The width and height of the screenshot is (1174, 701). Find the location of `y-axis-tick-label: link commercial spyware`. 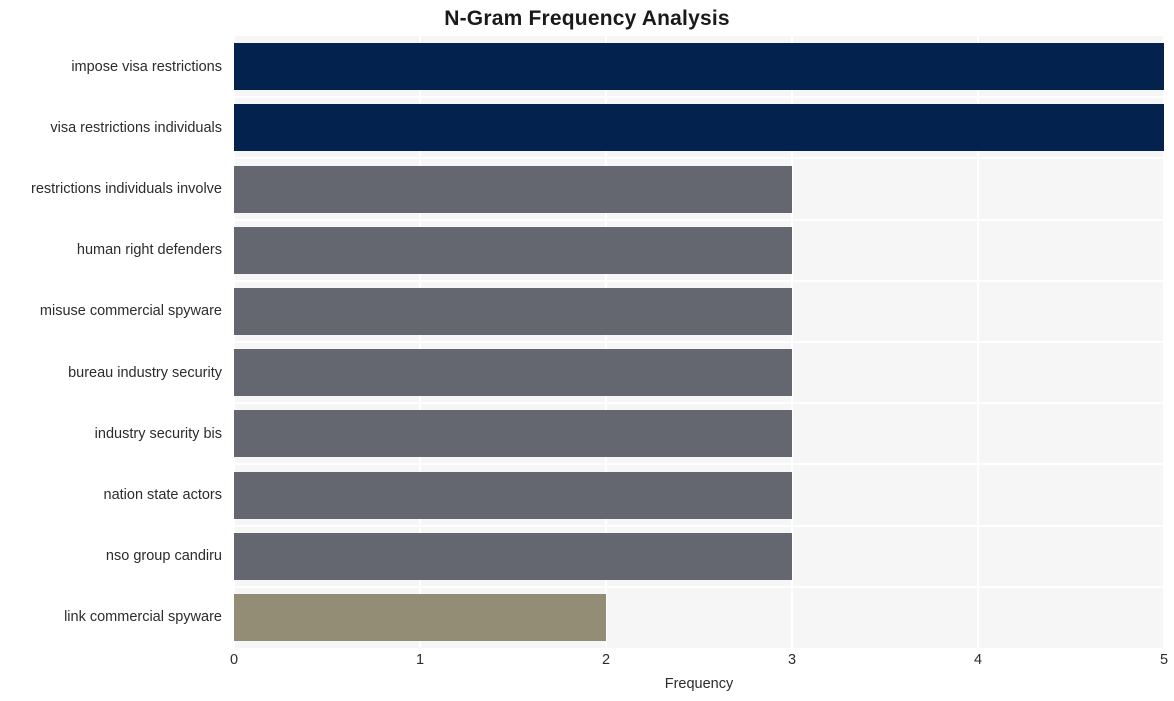

y-axis-tick-label: link commercial spyware is located at coordinates (143, 617).